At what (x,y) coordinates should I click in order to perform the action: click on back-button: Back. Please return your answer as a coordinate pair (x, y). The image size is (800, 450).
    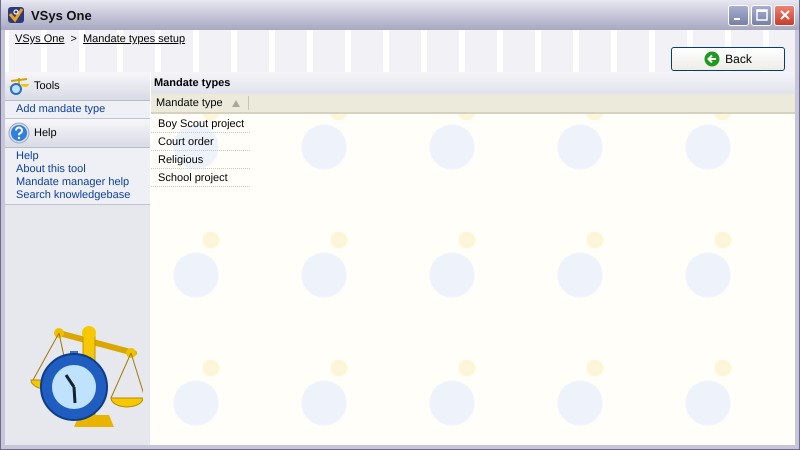
    Looking at the image, I should click on (728, 59).